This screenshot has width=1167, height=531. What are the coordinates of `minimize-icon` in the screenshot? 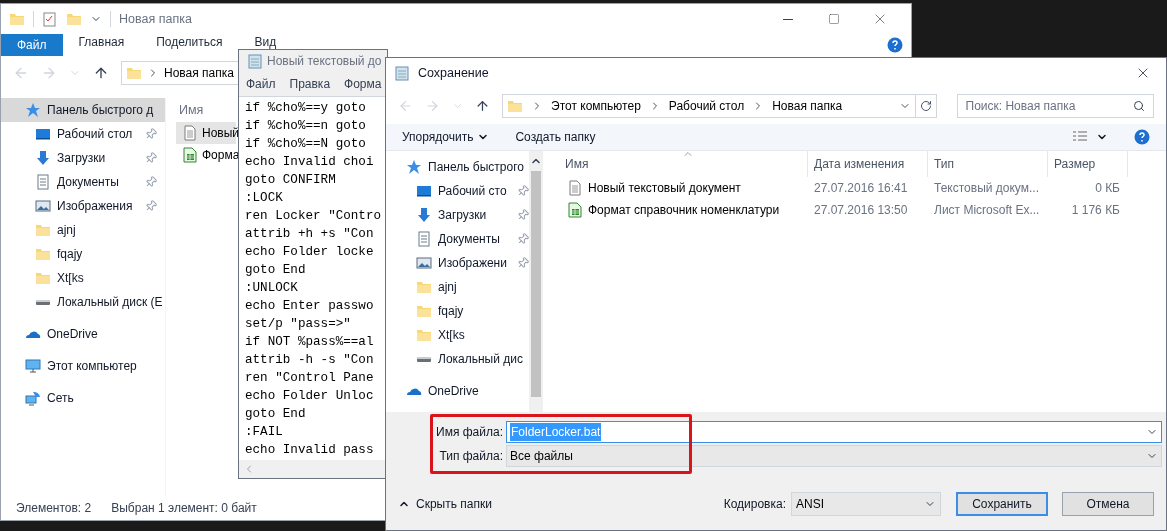 It's located at (788, 19).